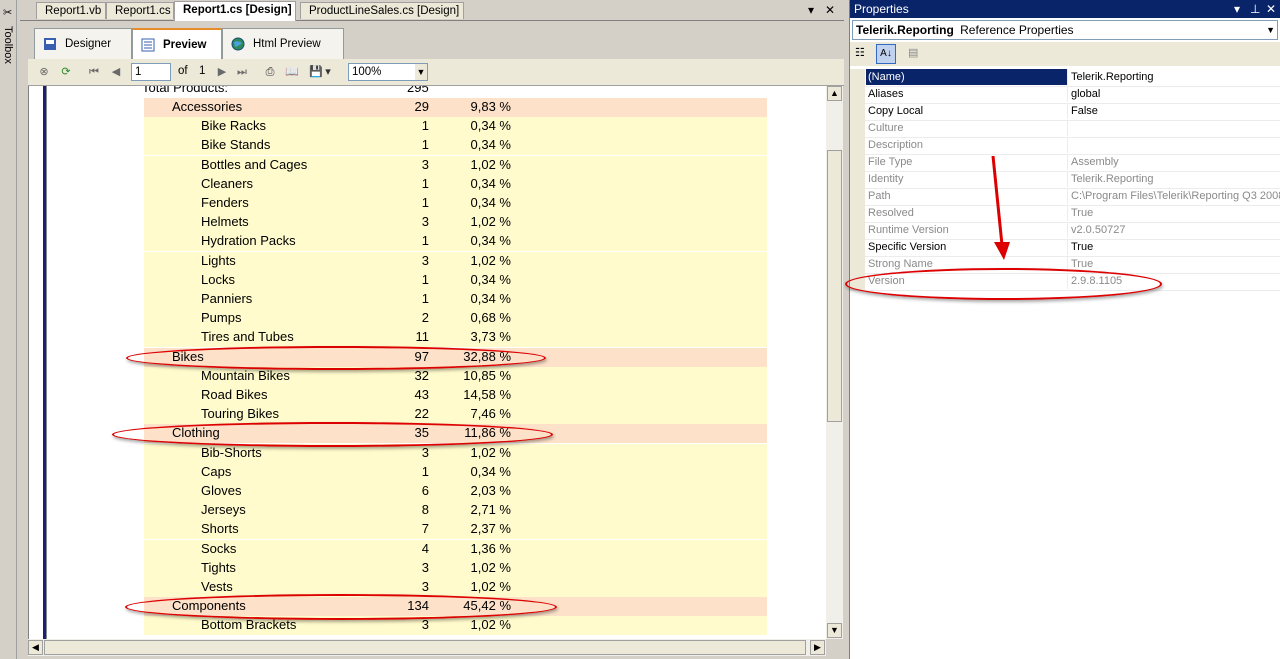 This screenshot has width=1280, height=659. What do you see at coordinates (66, 72) in the screenshot?
I see `refresh-icon: ⟳` at bounding box center [66, 72].